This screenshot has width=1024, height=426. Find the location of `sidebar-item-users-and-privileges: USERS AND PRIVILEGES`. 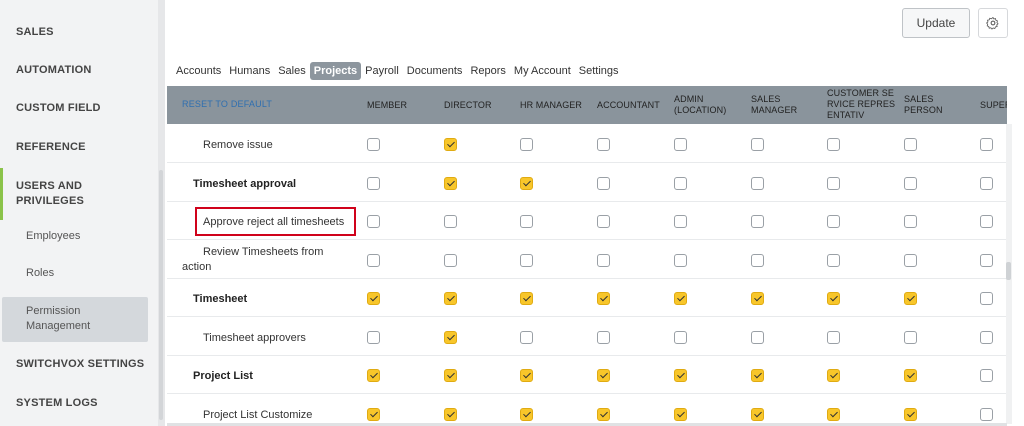

sidebar-item-users-and-privileges: USERS AND PRIVILEGES is located at coordinates (55, 194).